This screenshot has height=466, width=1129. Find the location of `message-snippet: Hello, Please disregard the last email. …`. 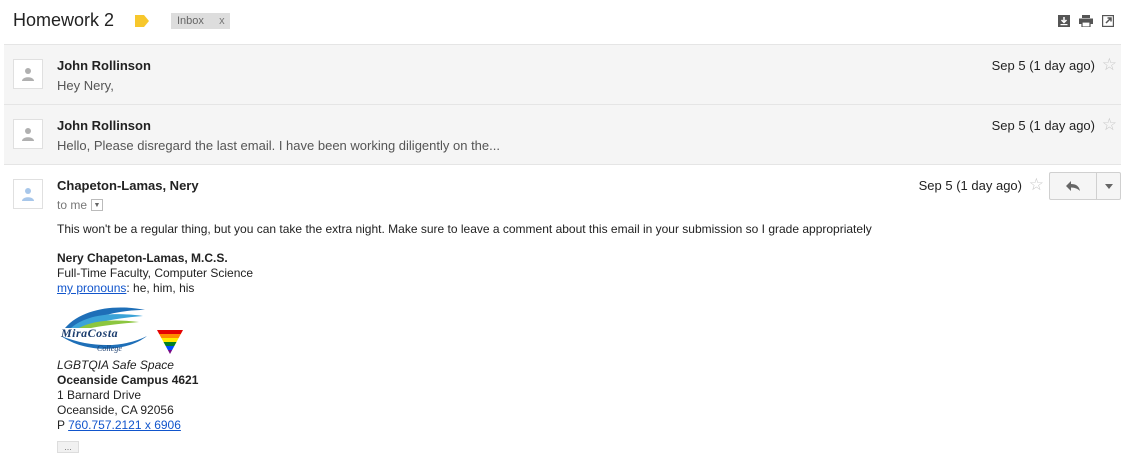

message-snippet: Hello, Please disregard the last email. … is located at coordinates (278, 145).